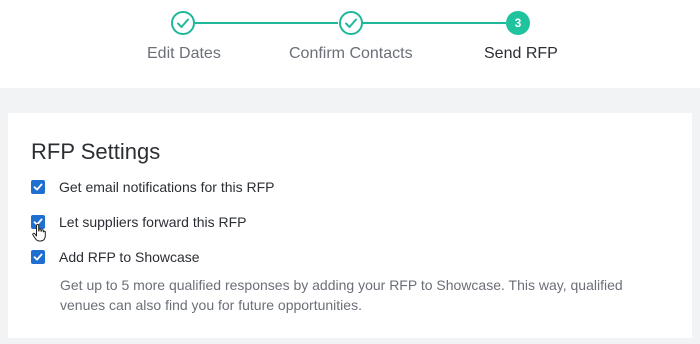  I want to click on step-3-indicator: 3, so click(518, 23).